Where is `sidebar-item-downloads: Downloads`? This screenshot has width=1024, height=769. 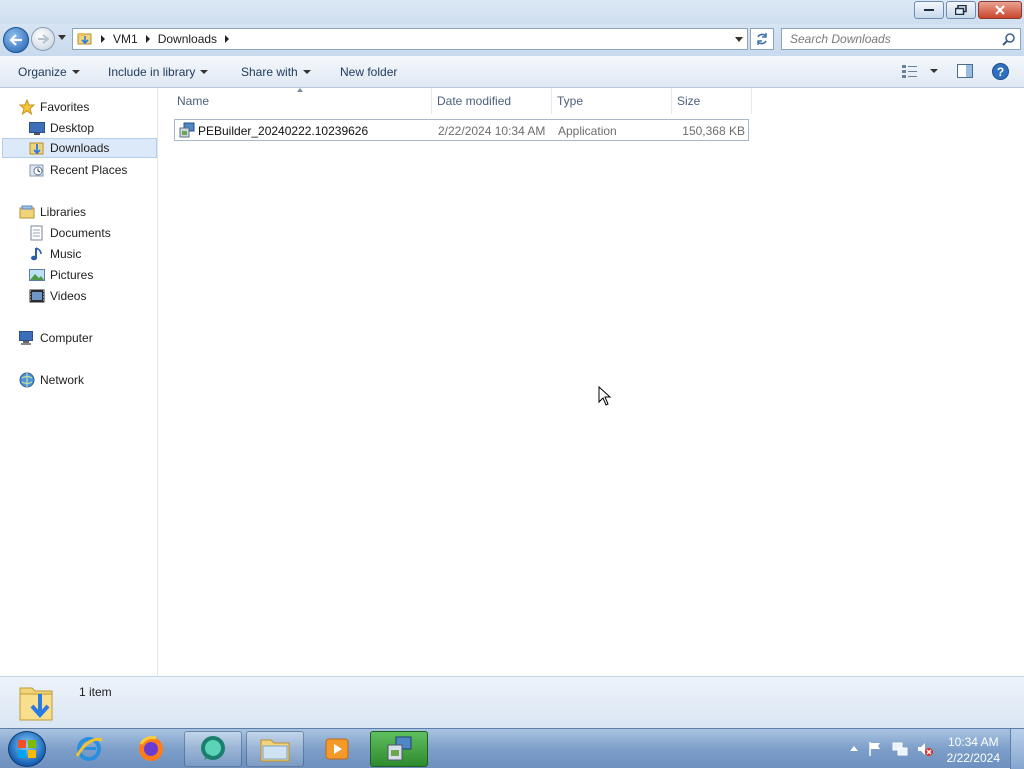 sidebar-item-downloads: Downloads is located at coordinates (79, 148).